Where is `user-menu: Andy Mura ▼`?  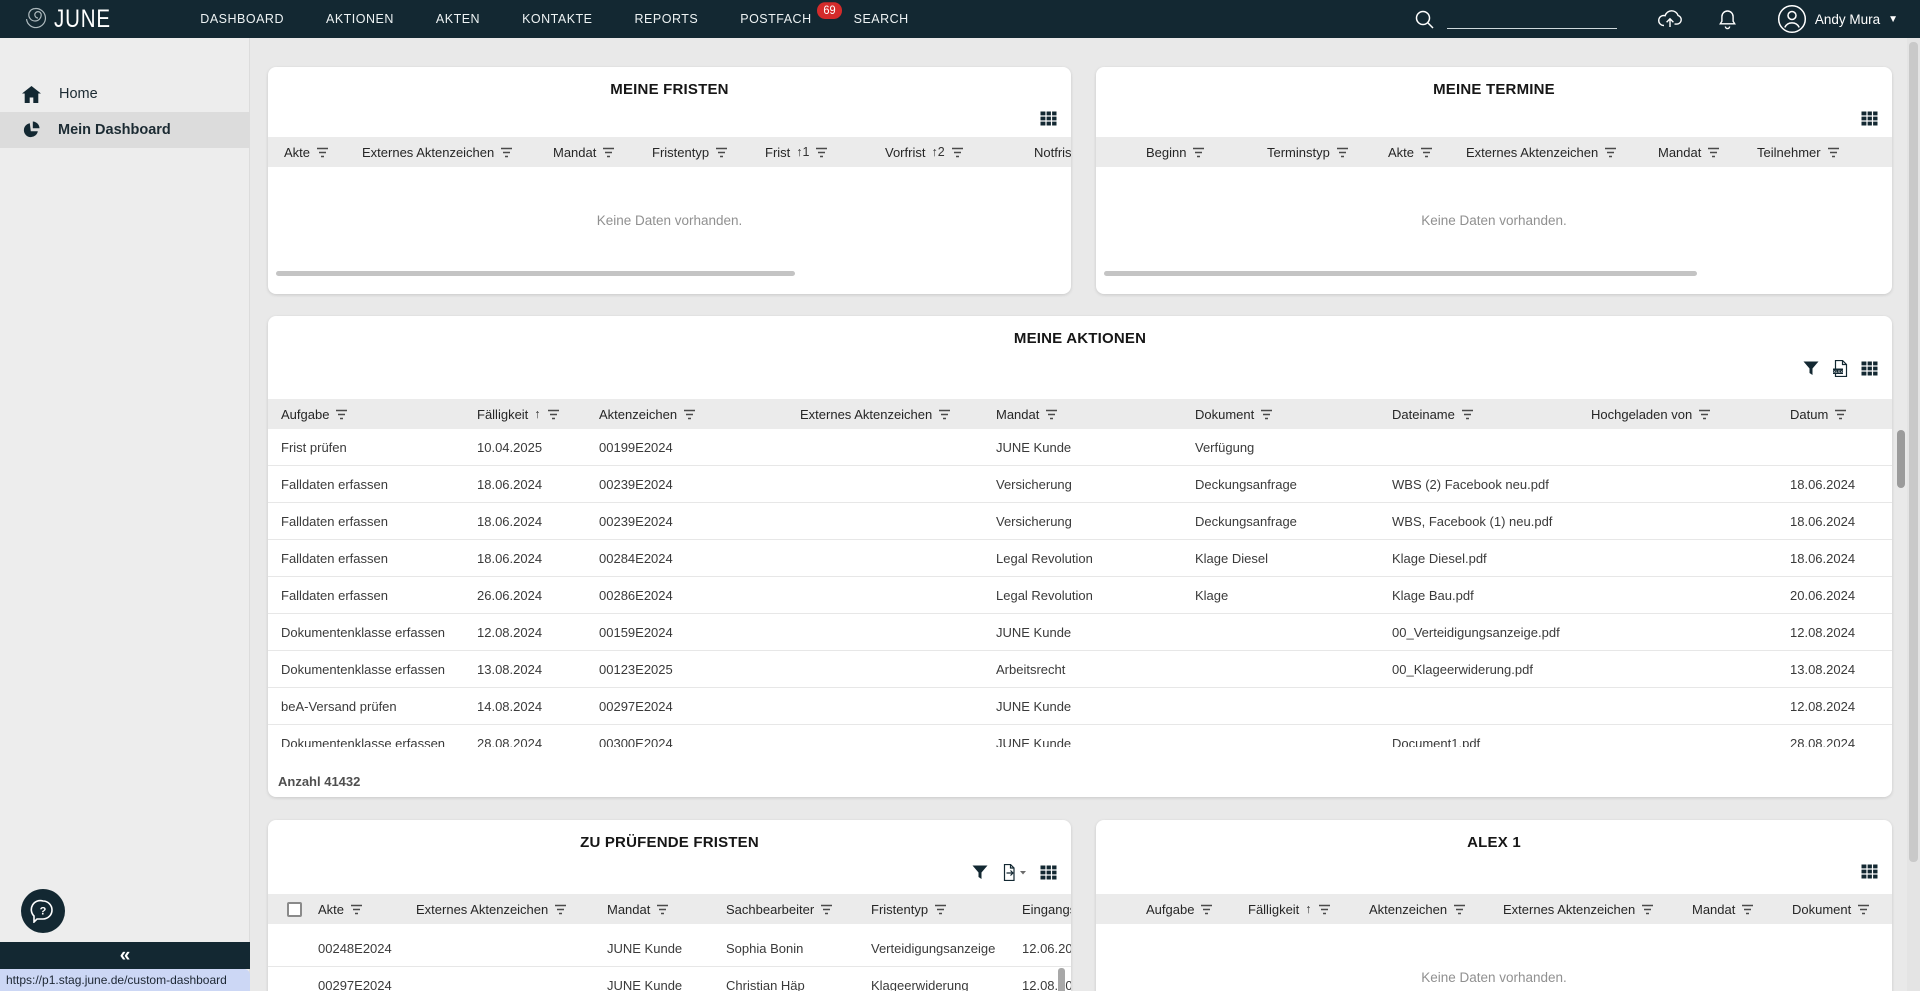
user-menu: Andy Mura ▼ is located at coordinates (1837, 19).